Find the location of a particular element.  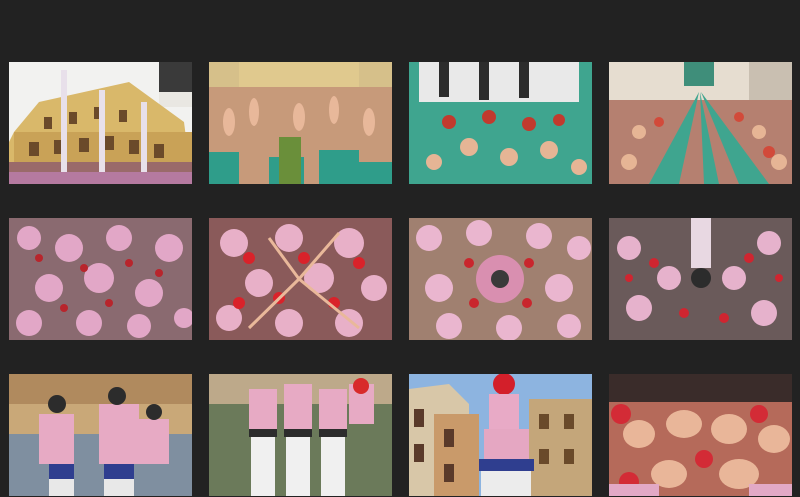

thumbnail-pink-pinya is located at coordinates (100, 279).